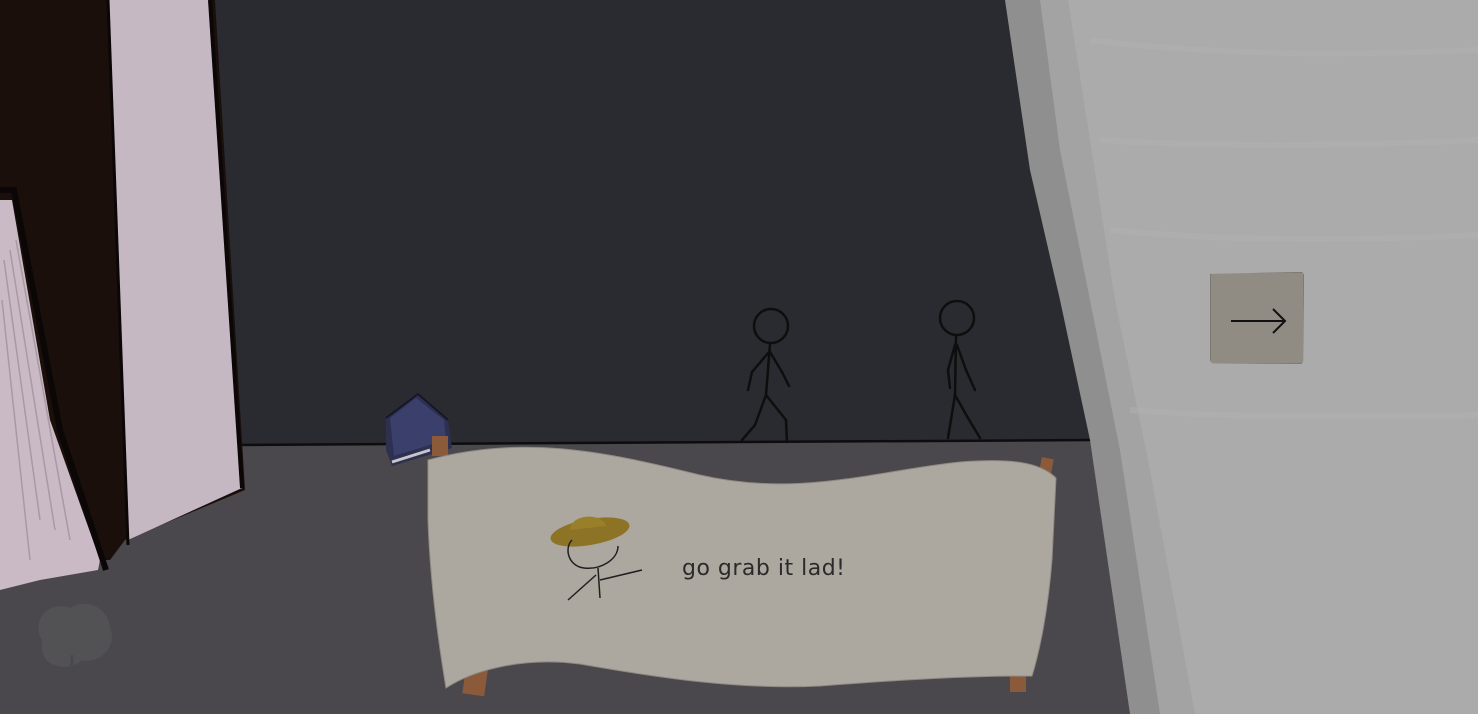 Image resolution: width=1478 pixels, height=714 pixels. Describe the element at coordinates (764, 568) in the screenshot. I see `dialog-text: go grab it lad!` at that location.